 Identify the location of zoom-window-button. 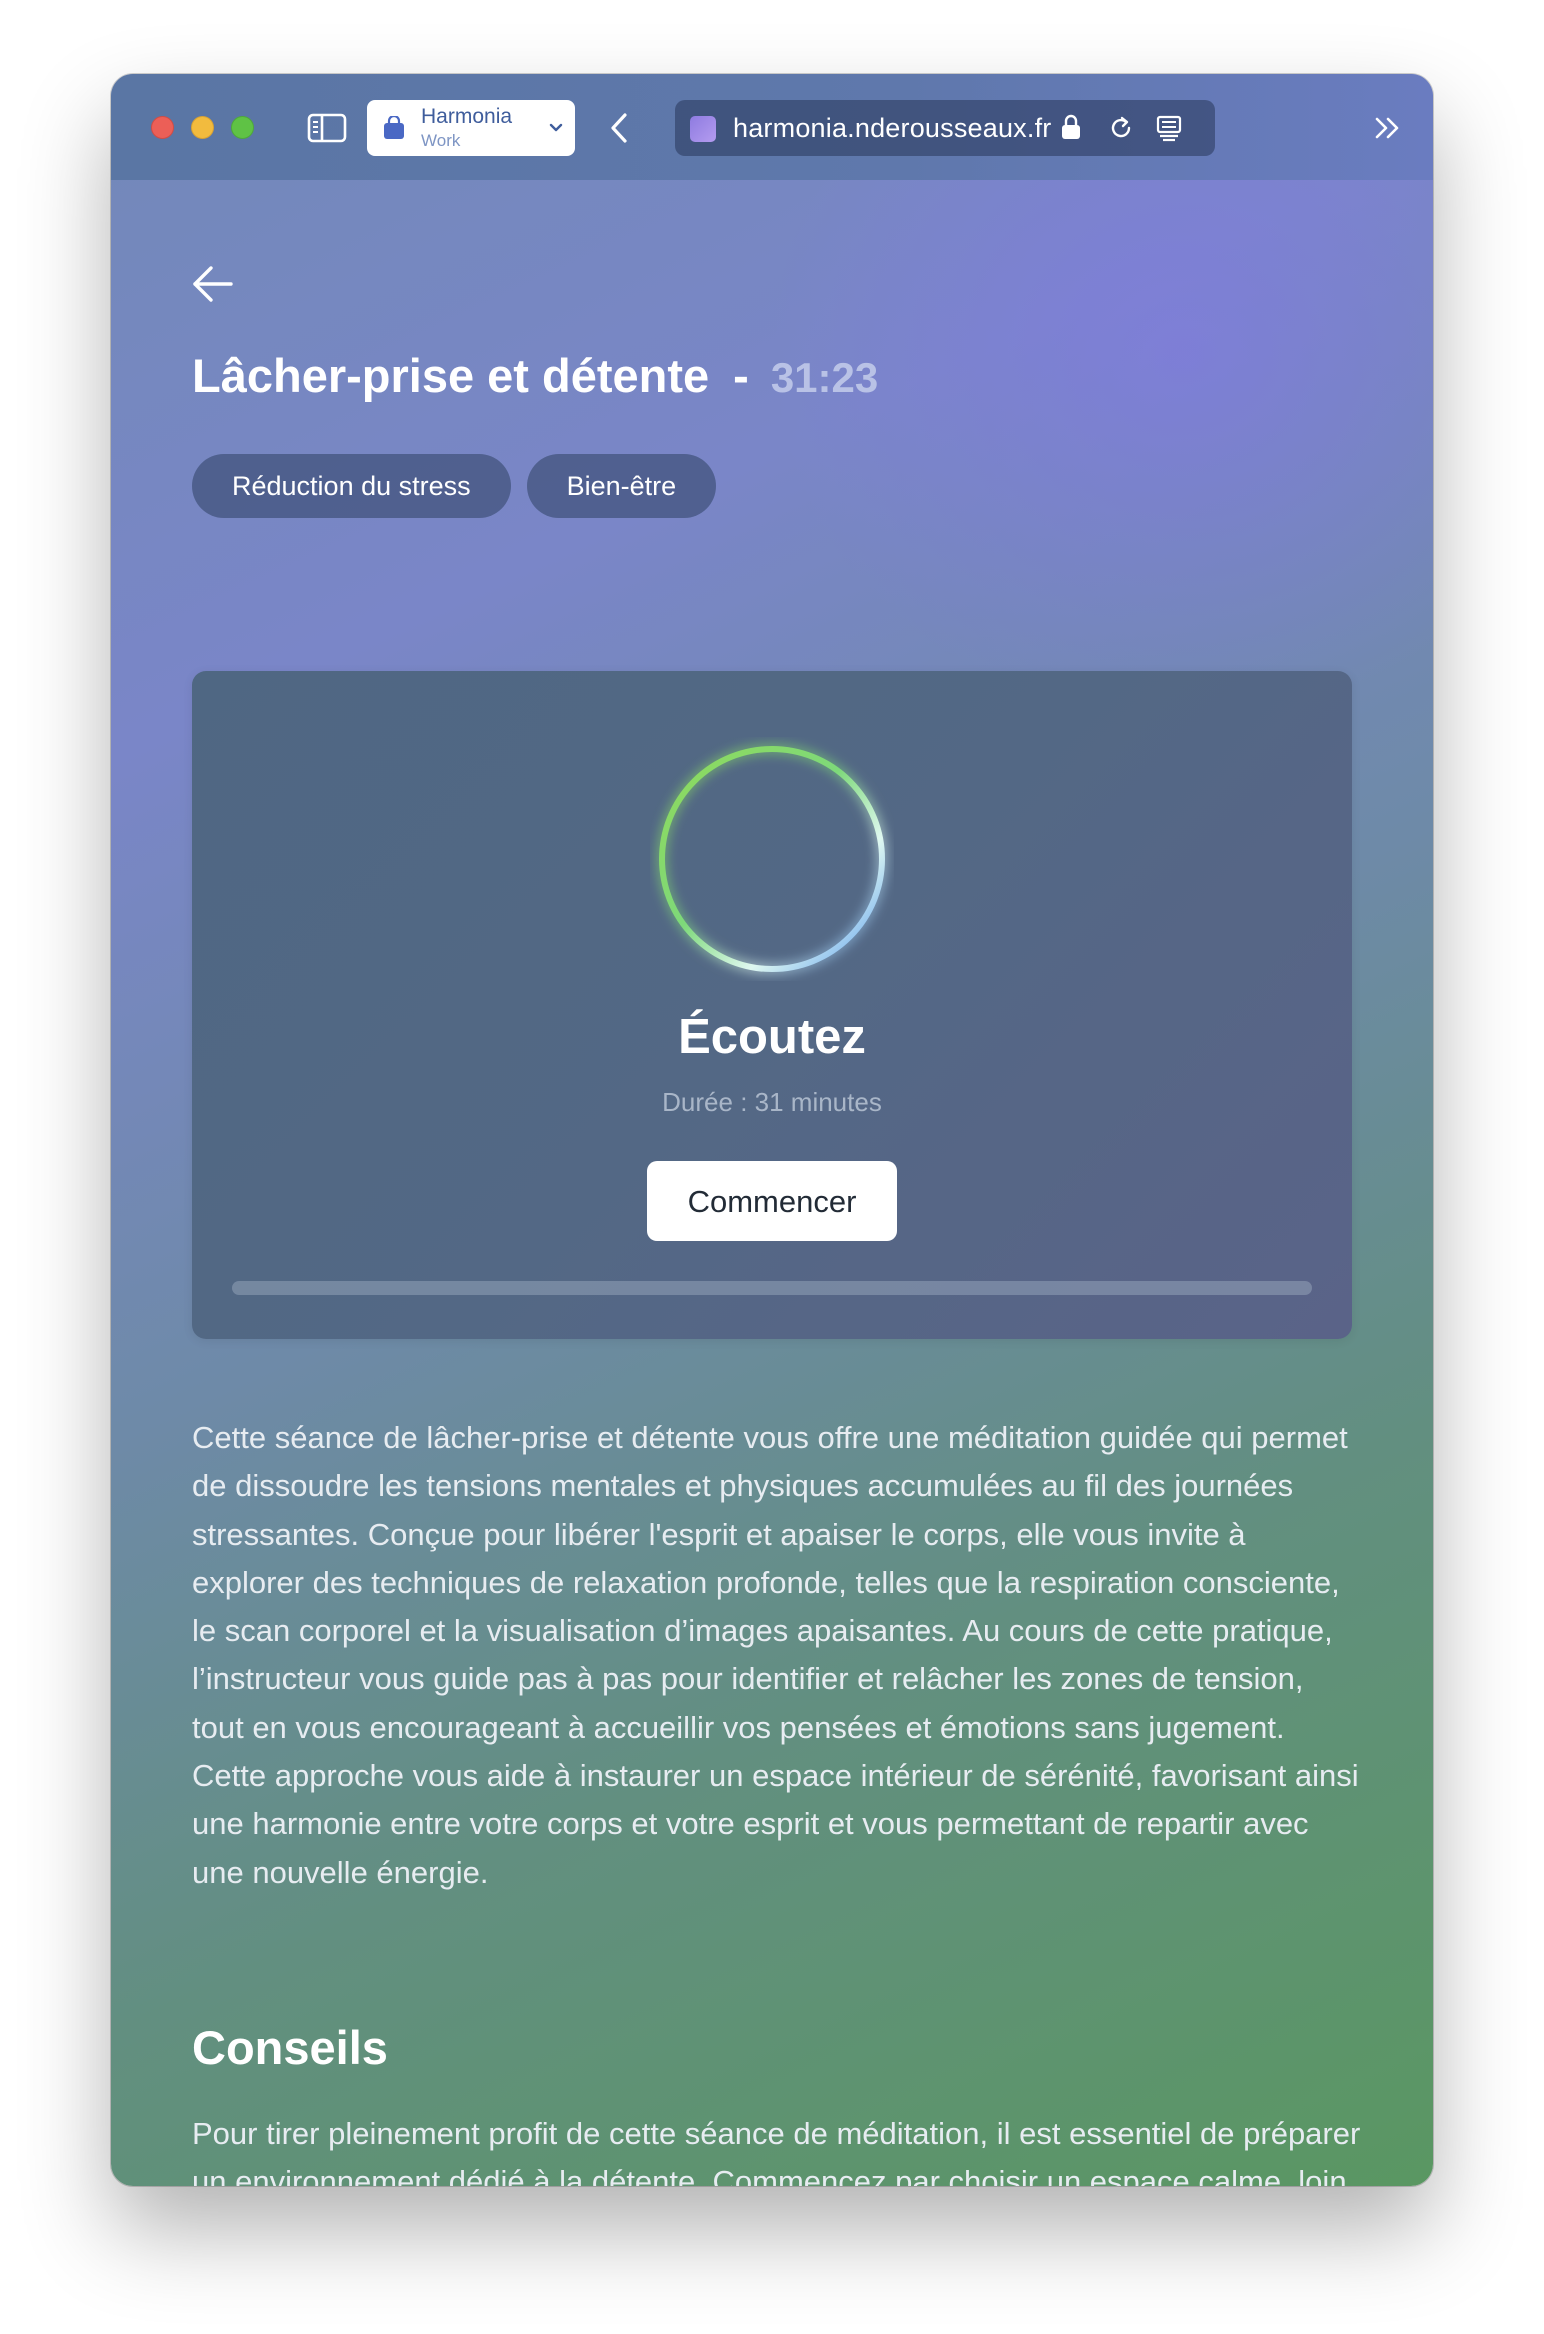
(242, 127).